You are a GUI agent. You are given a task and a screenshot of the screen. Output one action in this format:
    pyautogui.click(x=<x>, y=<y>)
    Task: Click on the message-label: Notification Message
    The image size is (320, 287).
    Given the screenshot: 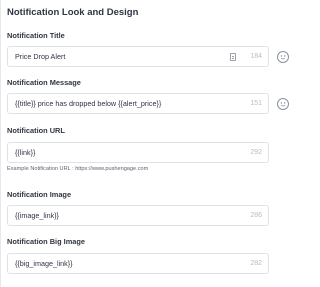 What is the action you would take?
    pyautogui.click(x=44, y=82)
    